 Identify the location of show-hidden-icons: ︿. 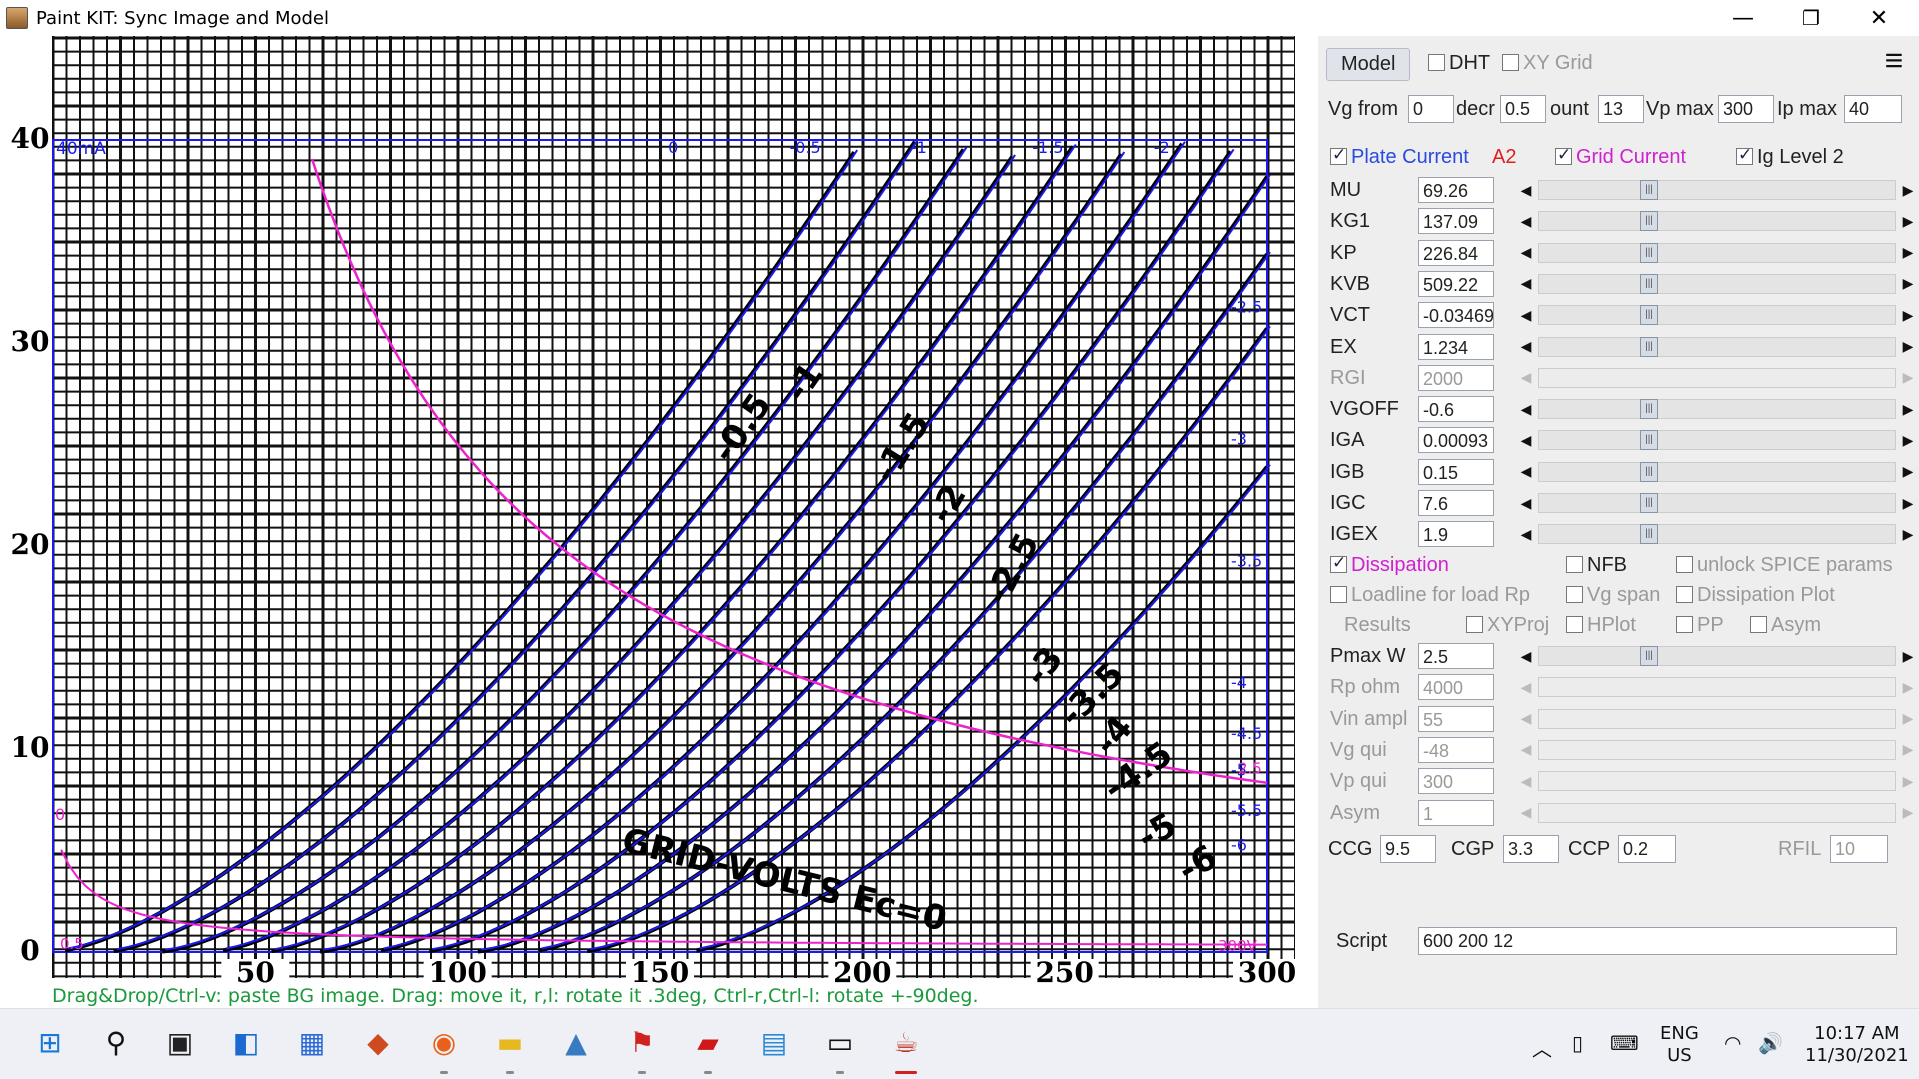
(1542, 1047).